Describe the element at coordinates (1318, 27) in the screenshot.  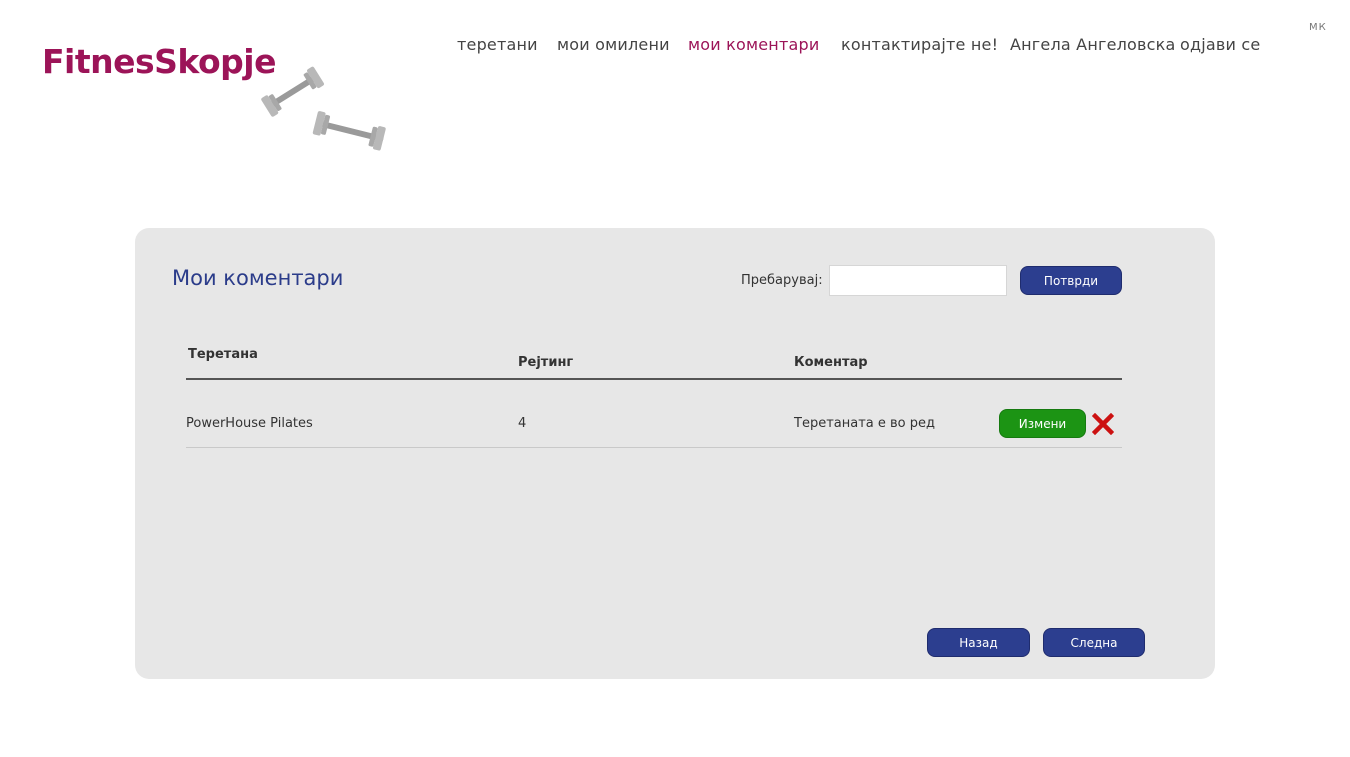
I see `language-switch: мк` at that location.